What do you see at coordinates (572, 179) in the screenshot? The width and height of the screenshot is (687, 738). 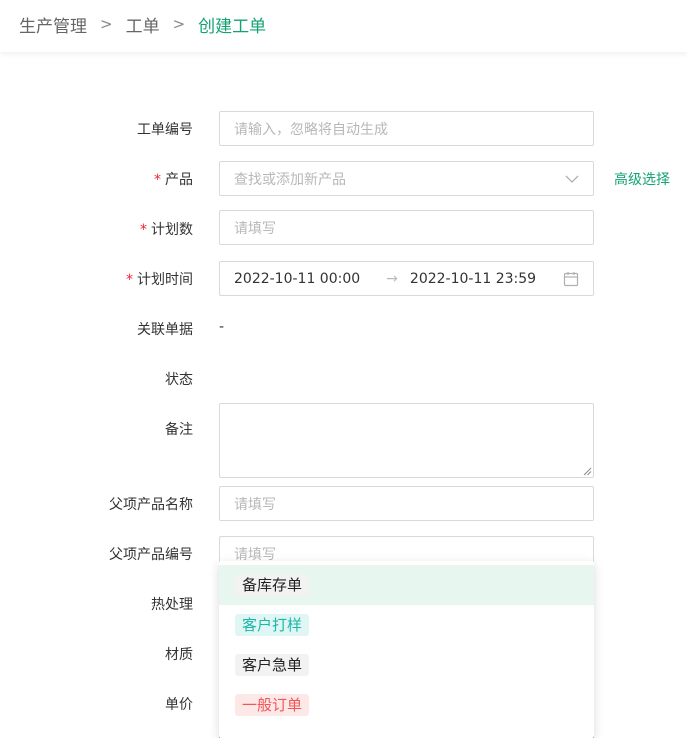 I see `chevron-down-icon` at bounding box center [572, 179].